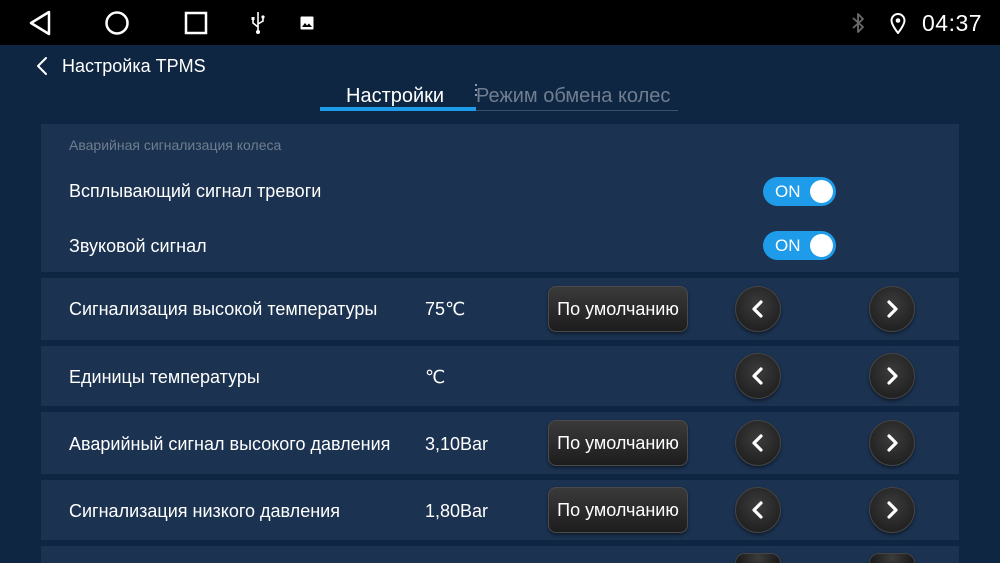 The height and width of the screenshot is (563, 1000). I want to click on next-row-partial, so click(500, 554).